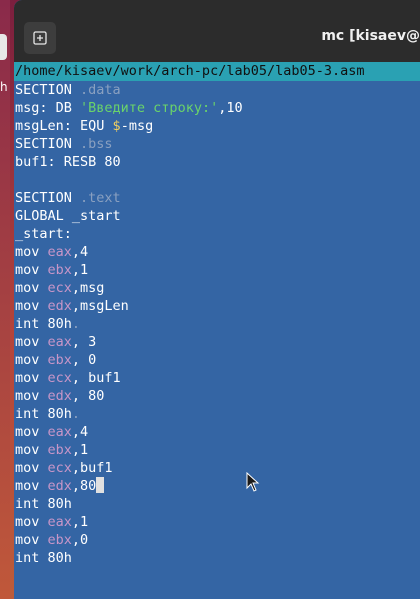  I want to click on code-token: , buf1, so click(96, 378).